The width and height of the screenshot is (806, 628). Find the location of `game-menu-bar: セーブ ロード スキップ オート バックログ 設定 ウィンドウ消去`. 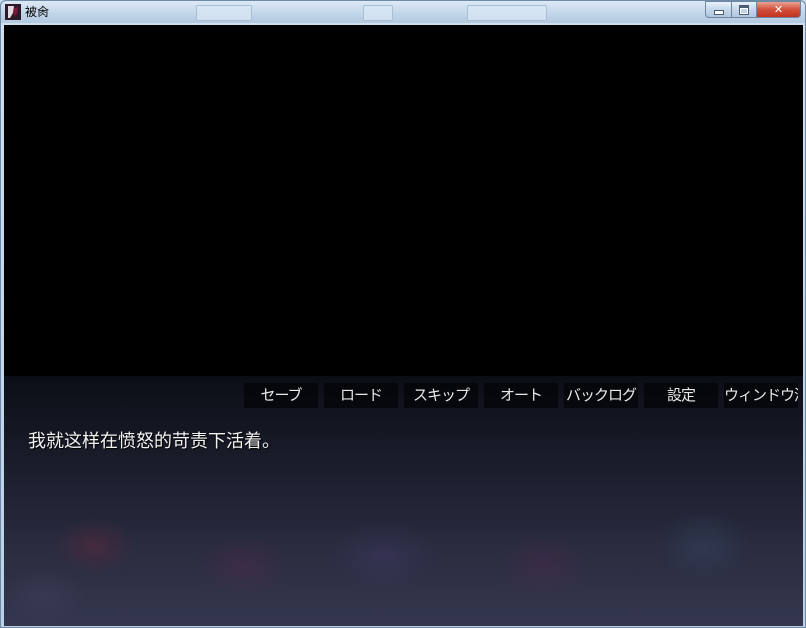

game-menu-bar: セーブ ロード スキップ オート バックログ 設定 ウィンドウ消去 is located at coordinates (521, 395).